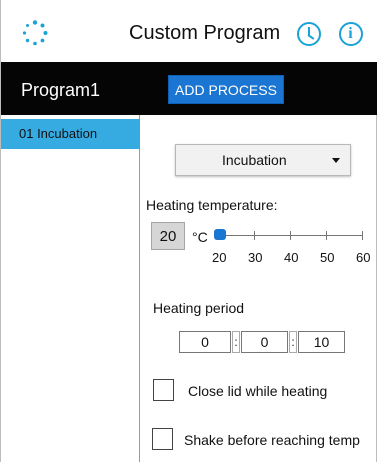 The image size is (377, 462). I want to click on temperature-unit: °C, so click(200, 237).